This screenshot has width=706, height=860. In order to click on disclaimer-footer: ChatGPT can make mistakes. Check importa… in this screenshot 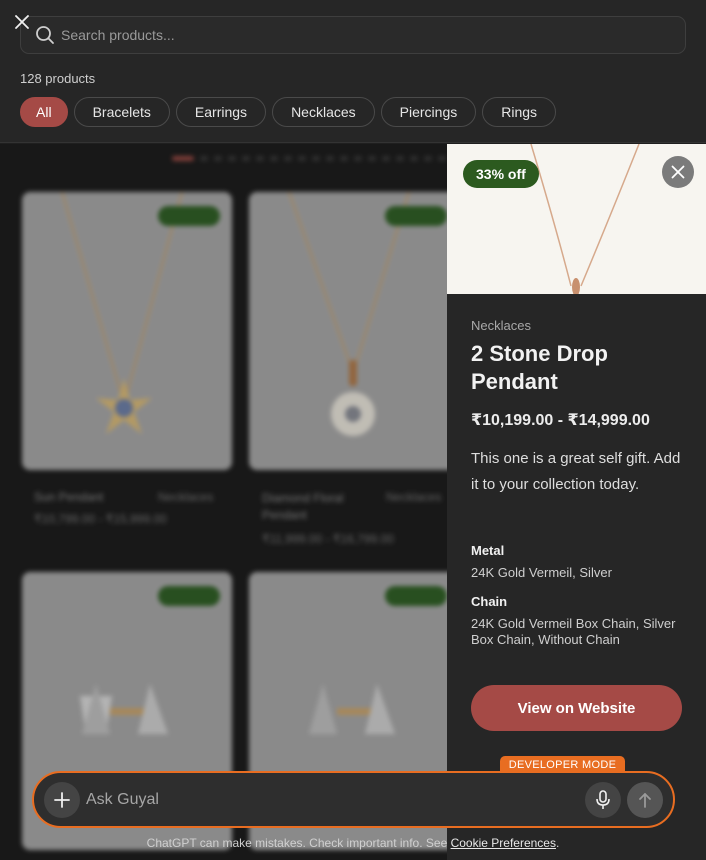, I will do `click(353, 843)`.